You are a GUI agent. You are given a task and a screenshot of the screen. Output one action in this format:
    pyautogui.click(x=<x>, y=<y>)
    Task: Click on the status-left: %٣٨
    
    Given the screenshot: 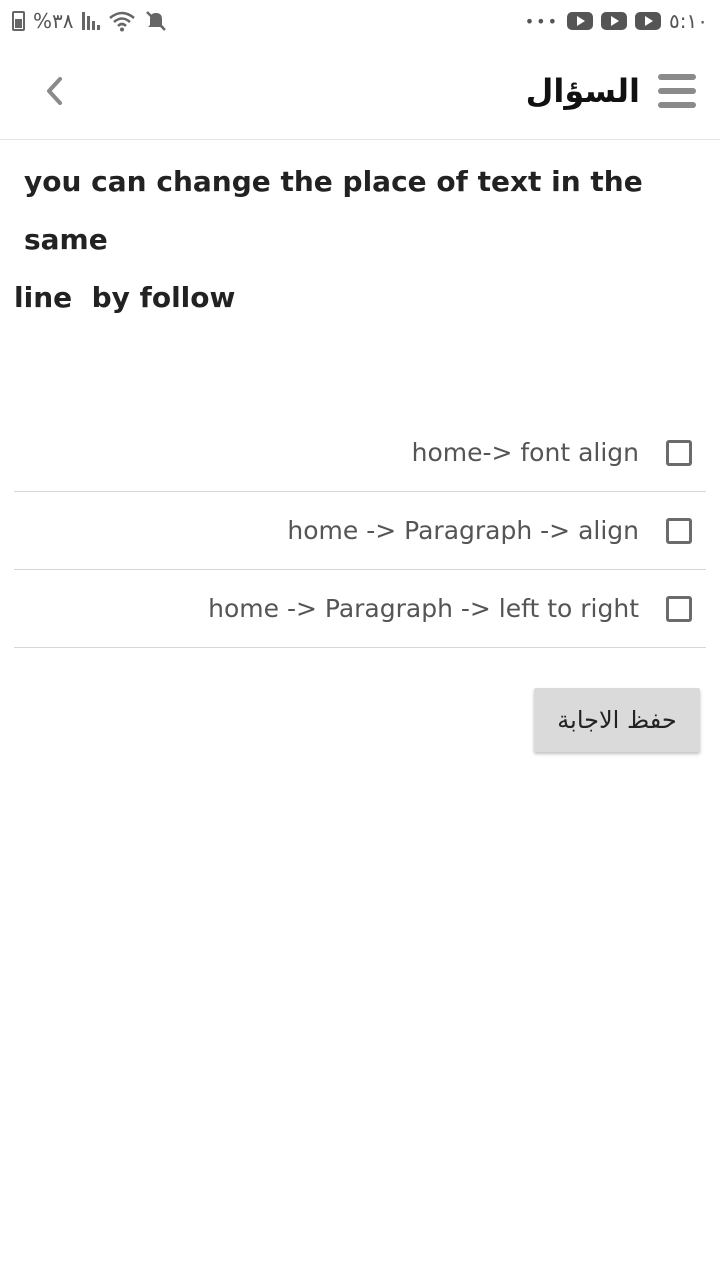 What is the action you would take?
    pyautogui.click(x=90, y=21)
    